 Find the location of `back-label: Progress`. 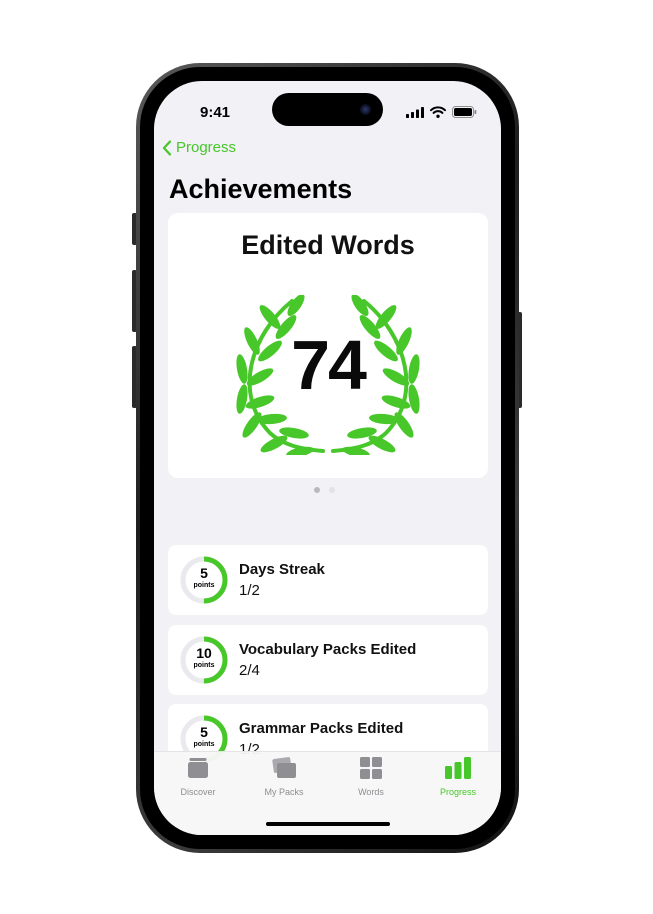

back-label: Progress is located at coordinates (206, 147).